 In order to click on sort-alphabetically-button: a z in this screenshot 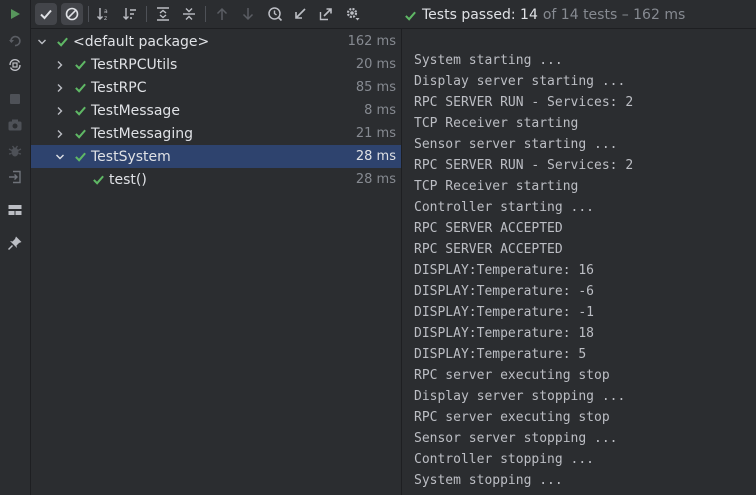, I will do `click(104, 14)`.